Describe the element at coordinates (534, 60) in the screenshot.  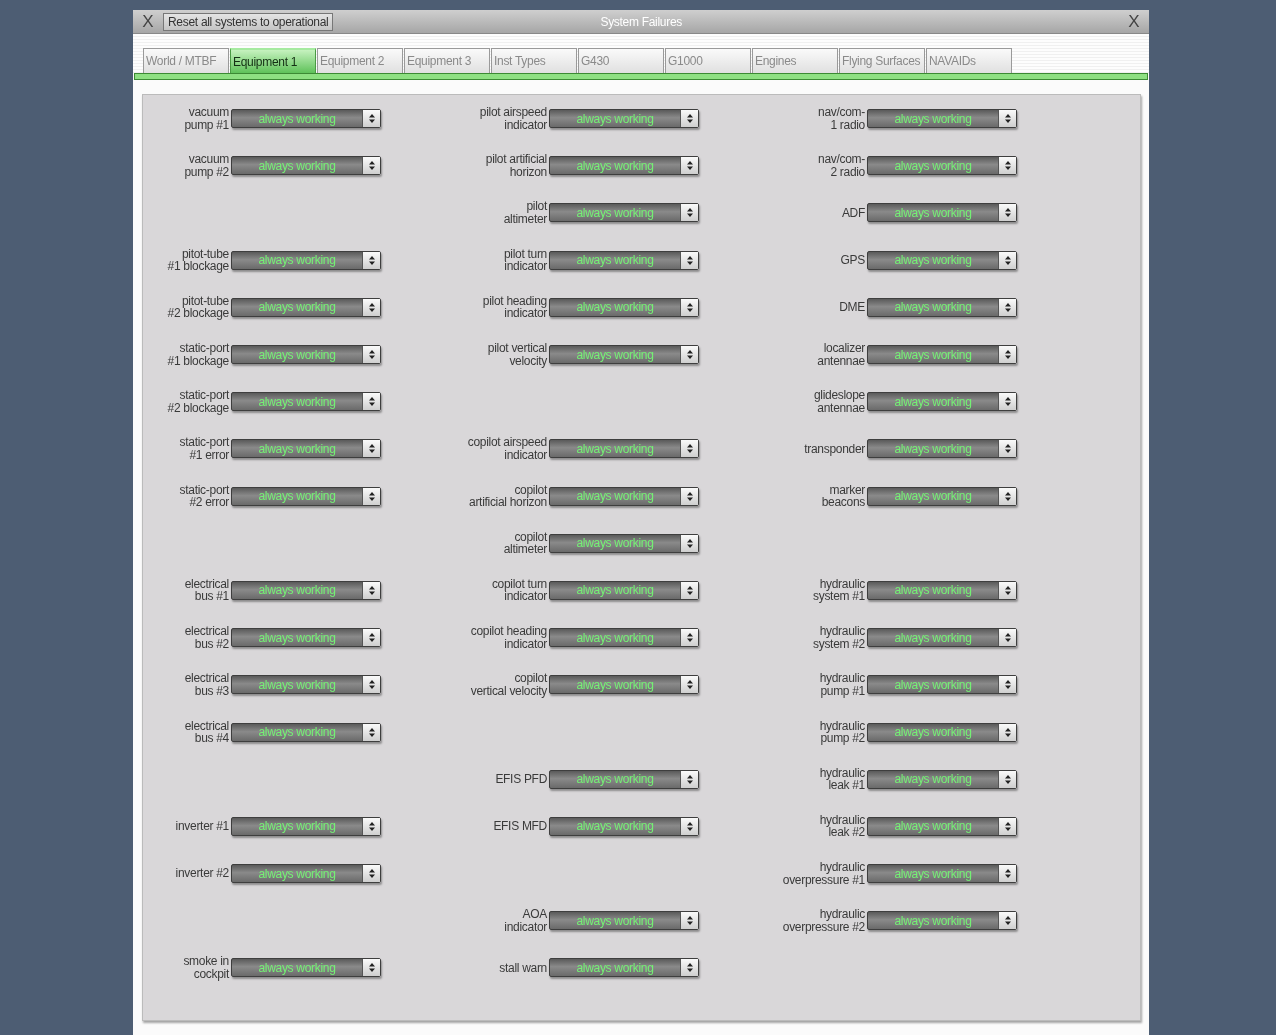
I see `tab: Inst Types` at that location.